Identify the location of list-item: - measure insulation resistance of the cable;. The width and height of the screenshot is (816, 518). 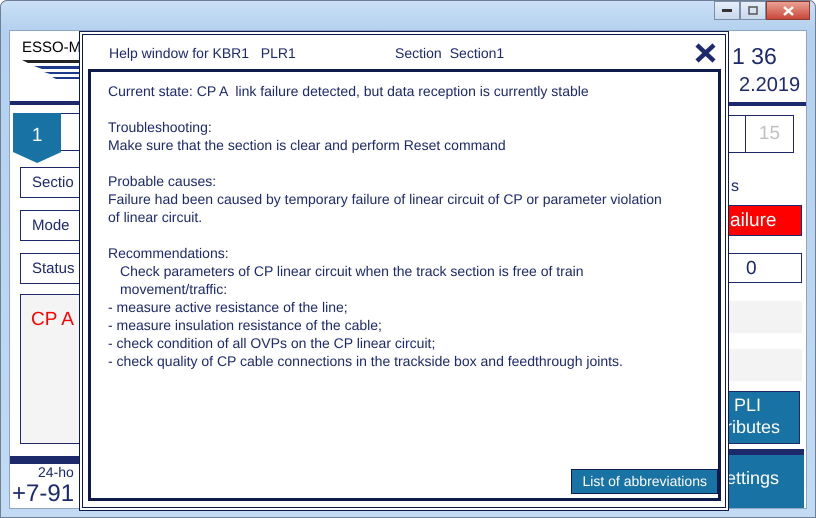
(245, 325).